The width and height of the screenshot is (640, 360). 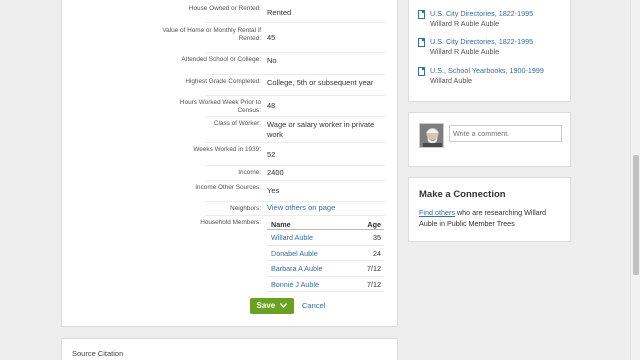 I want to click on comment-card, so click(x=489, y=139).